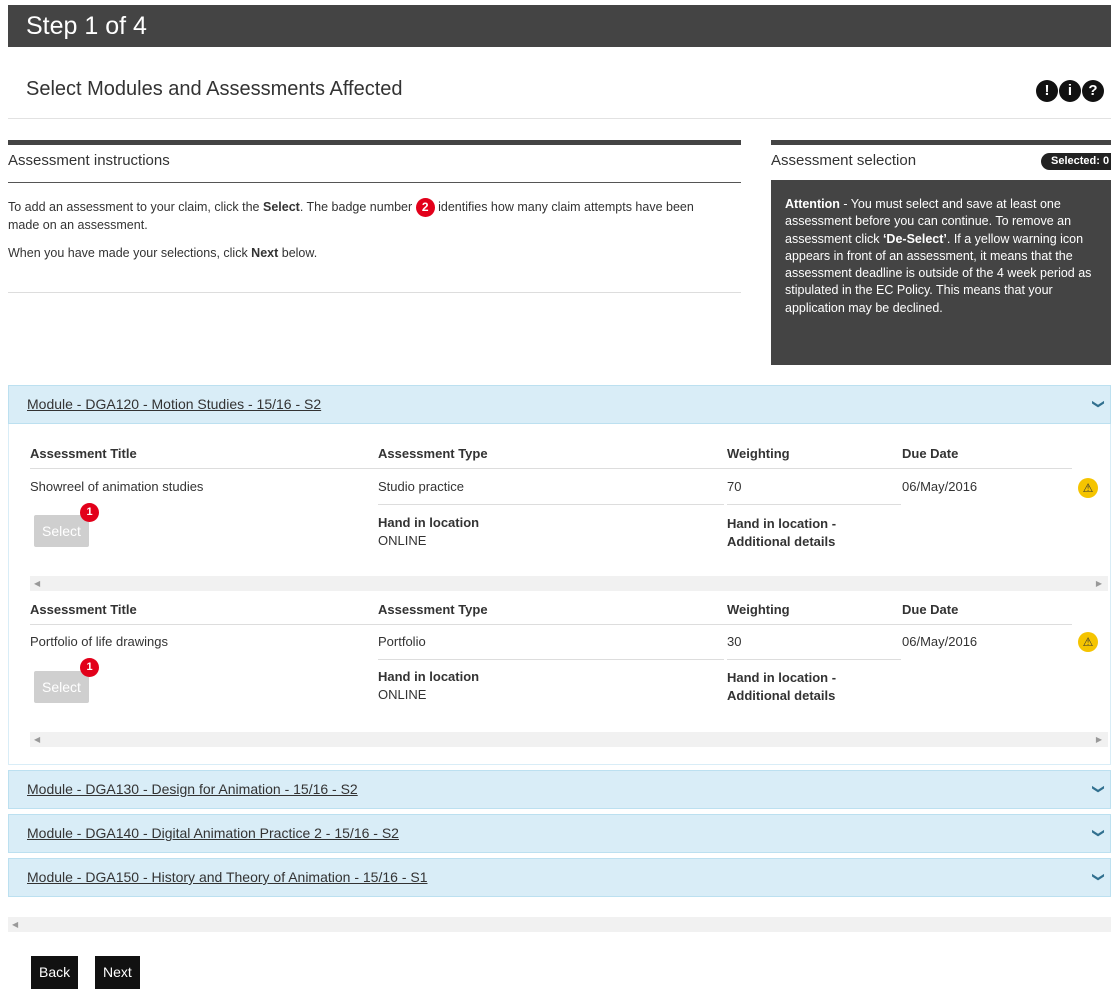 Image resolution: width=1111 pixels, height=989 pixels. What do you see at coordinates (421, 486) in the screenshot?
I see `assessment-type: Studio practice` at bounding box center [421, 486].